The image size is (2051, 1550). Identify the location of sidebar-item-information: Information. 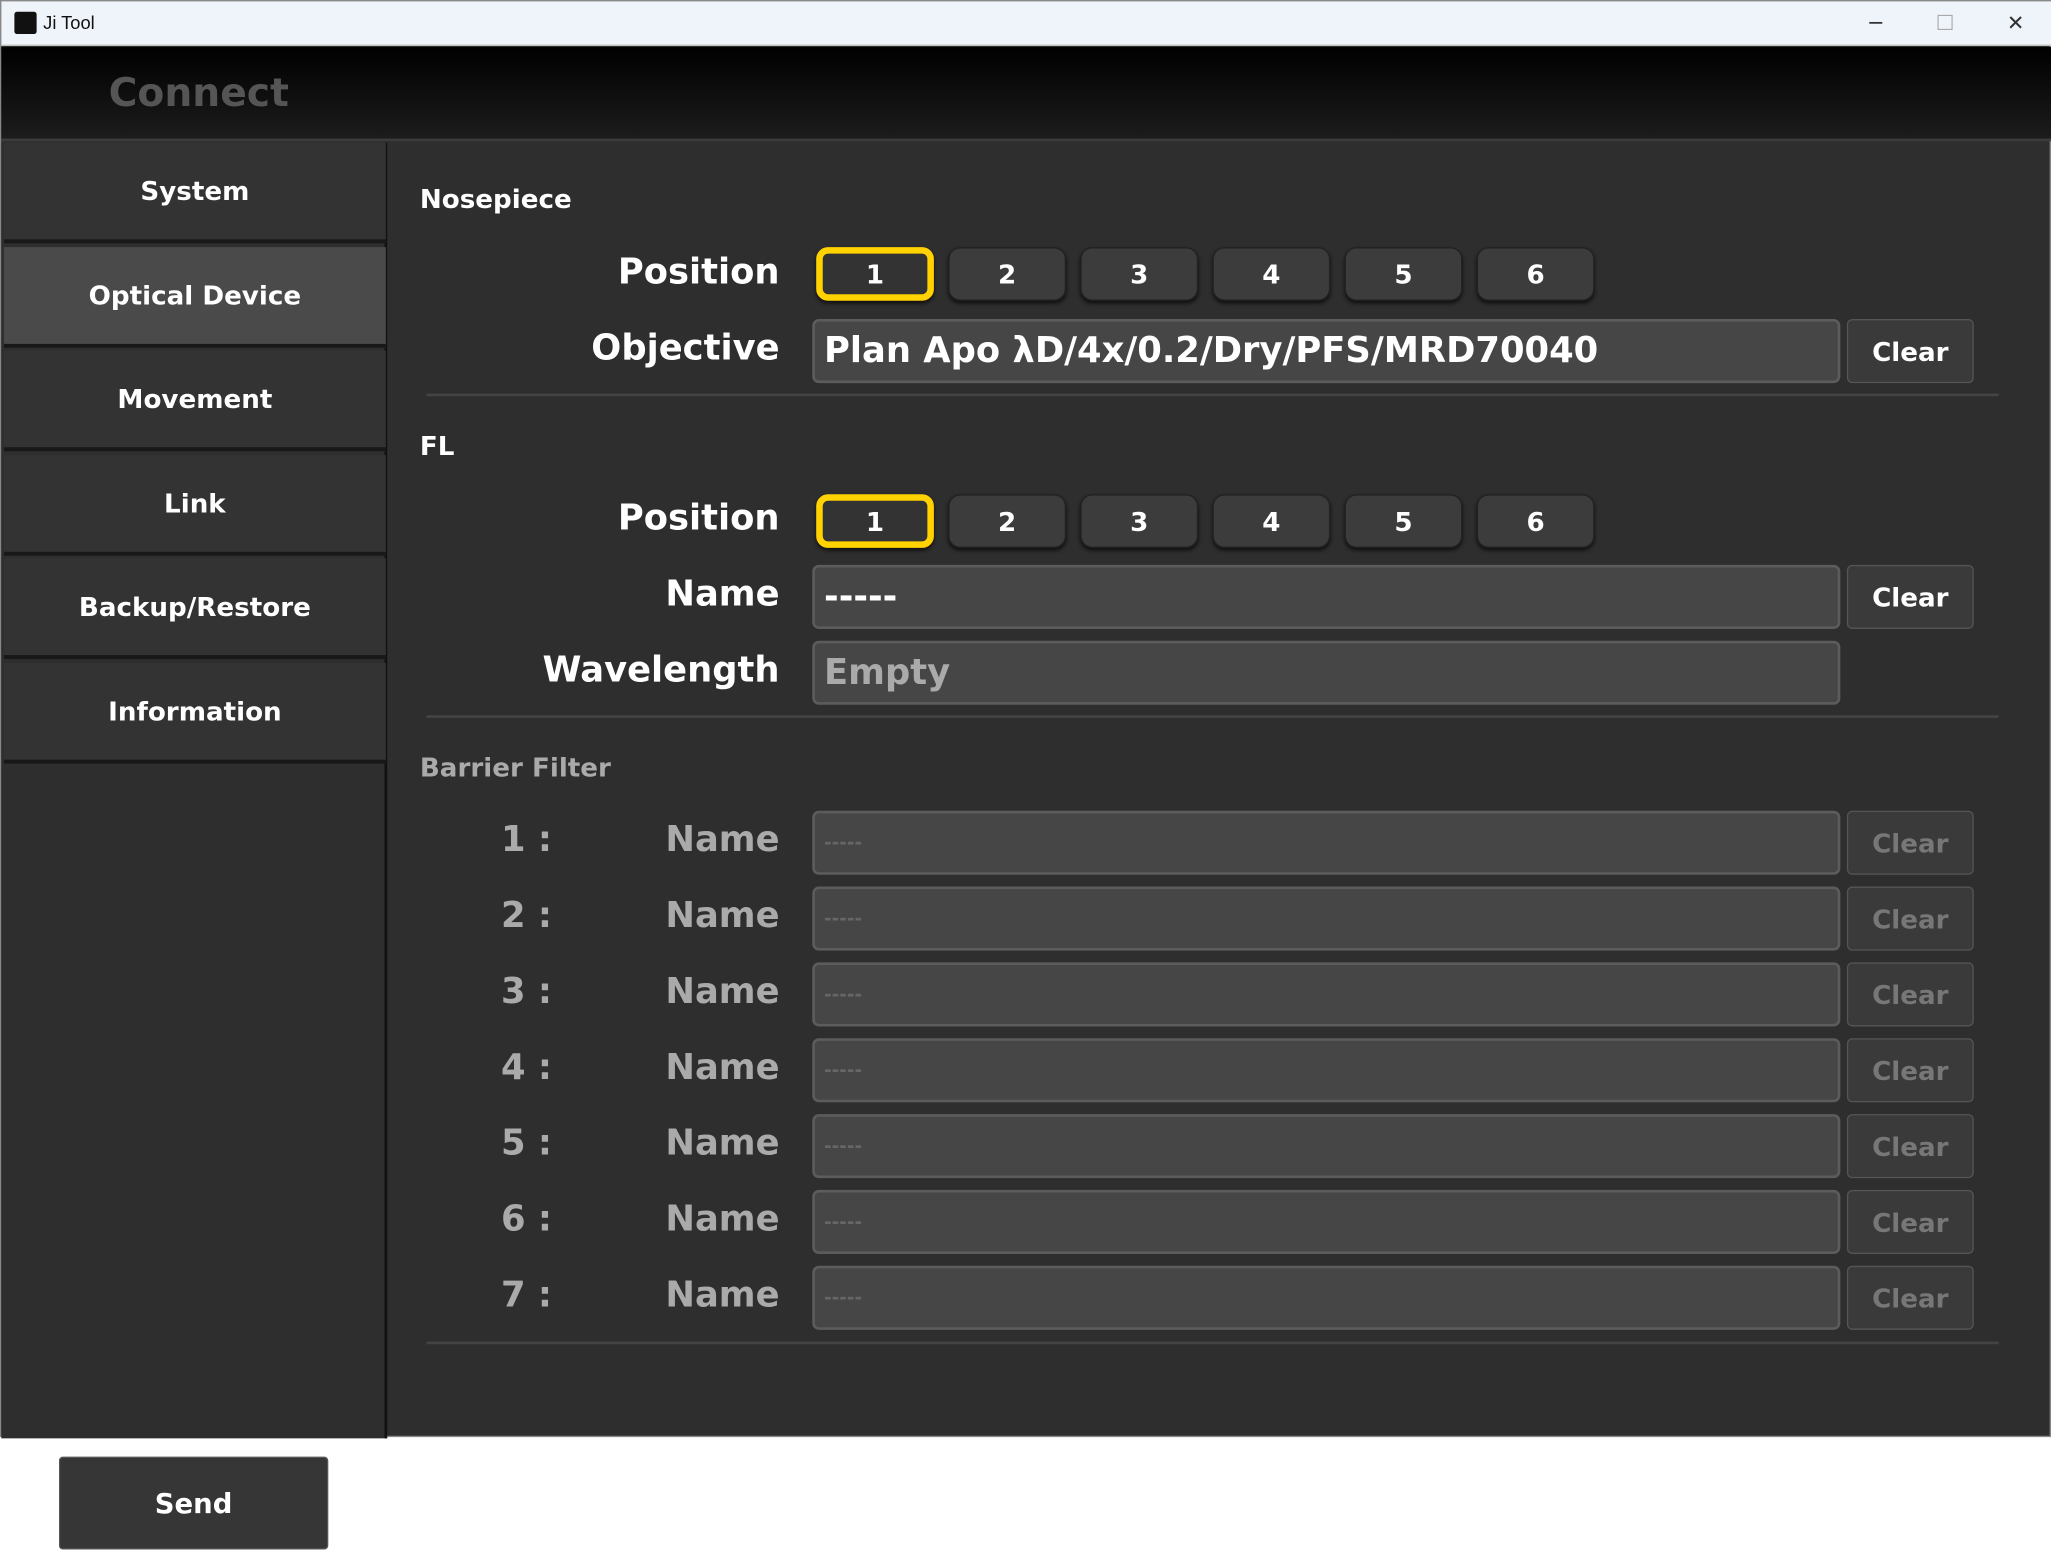
(194, 712).